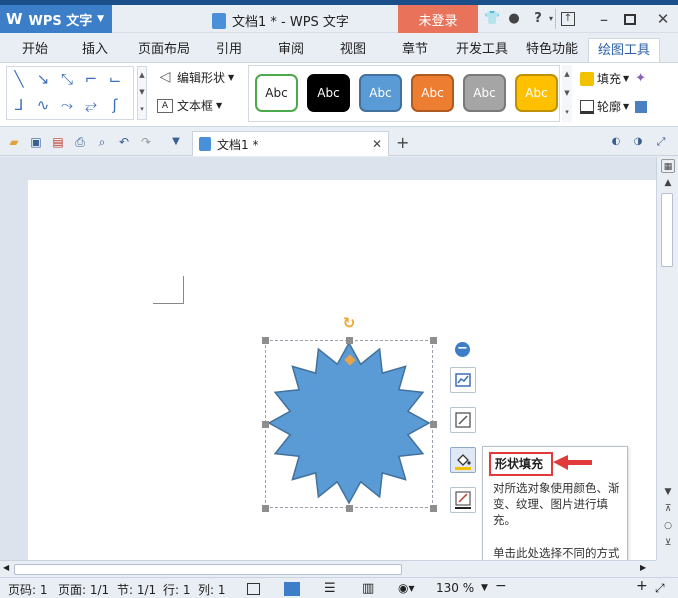 This screenshot has width=678, height=598. Describe the element at coordinates (643, 567) in the screenshot. I see `scroll-right-icon: ▶` at that location.